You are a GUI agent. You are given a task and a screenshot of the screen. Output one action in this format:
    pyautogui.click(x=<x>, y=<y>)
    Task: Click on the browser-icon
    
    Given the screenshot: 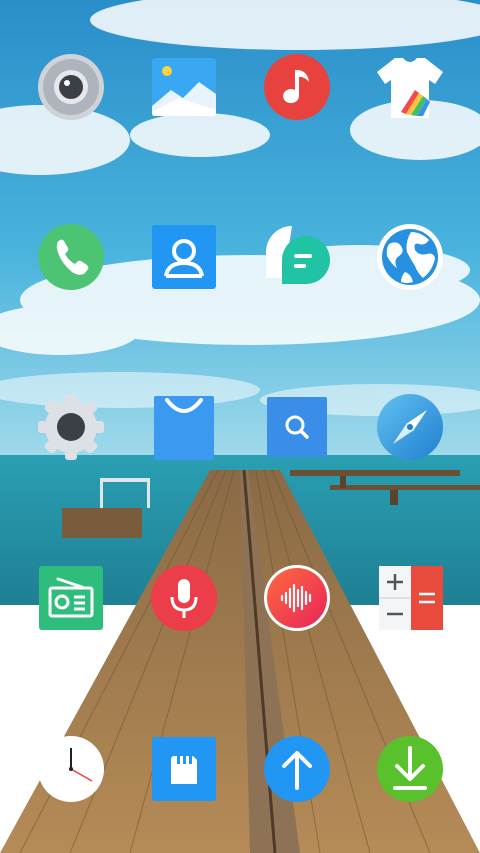 What is the action you would take?
    pyautogui.click(x=410, y=257)
    